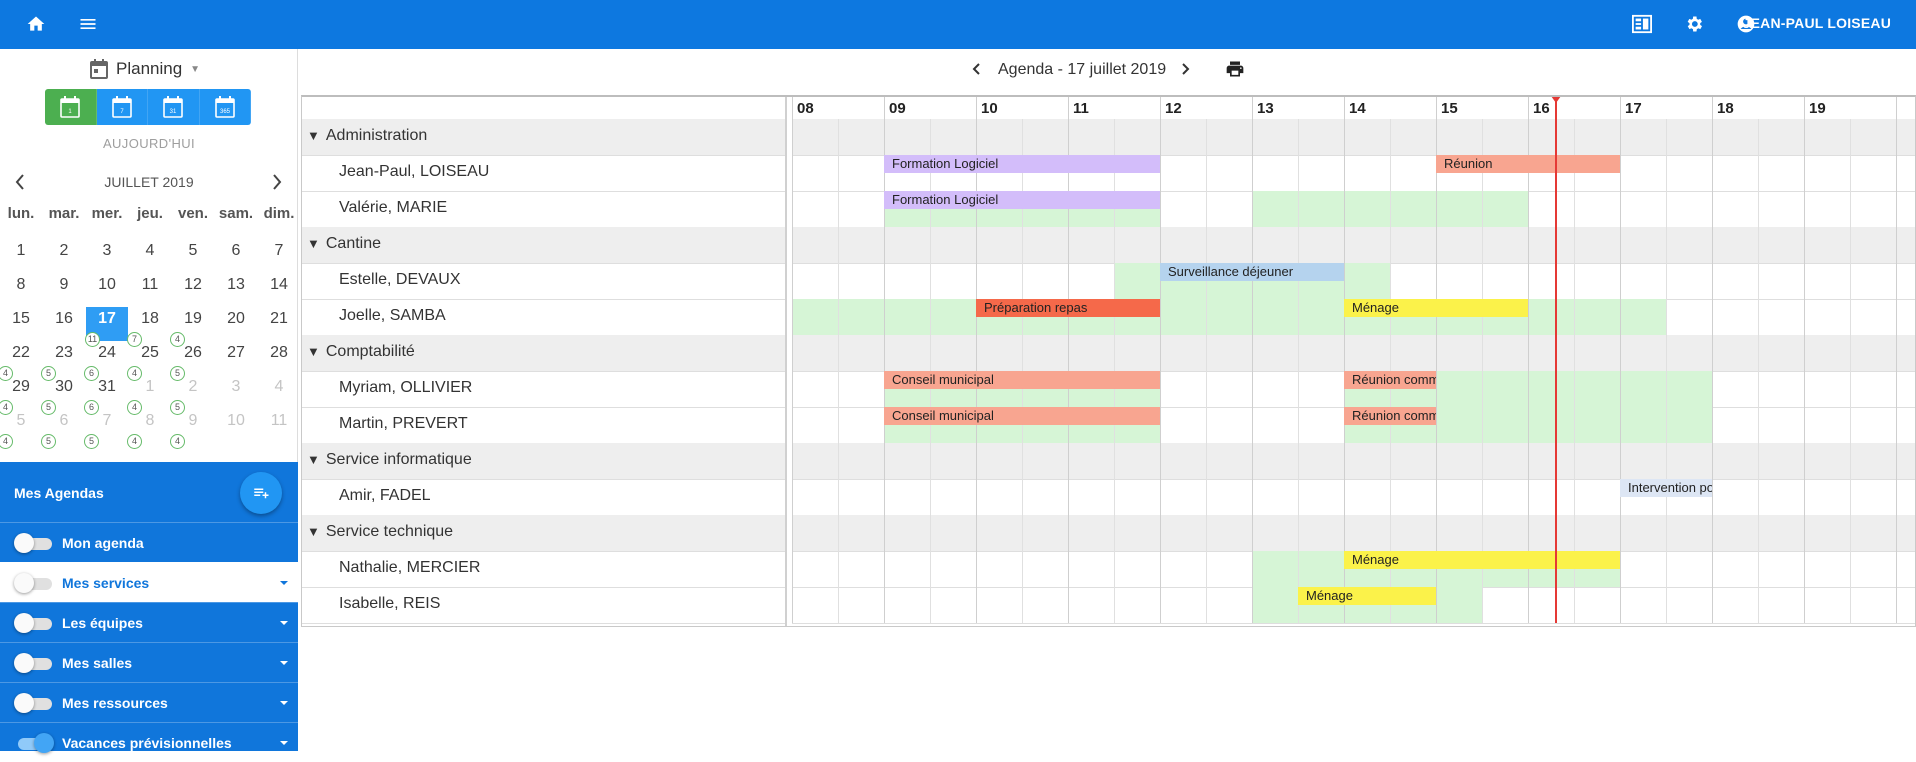 The width and height of the screenshot is (1916, 762). I want to click on day-view-button: 1, so click(71, 107).